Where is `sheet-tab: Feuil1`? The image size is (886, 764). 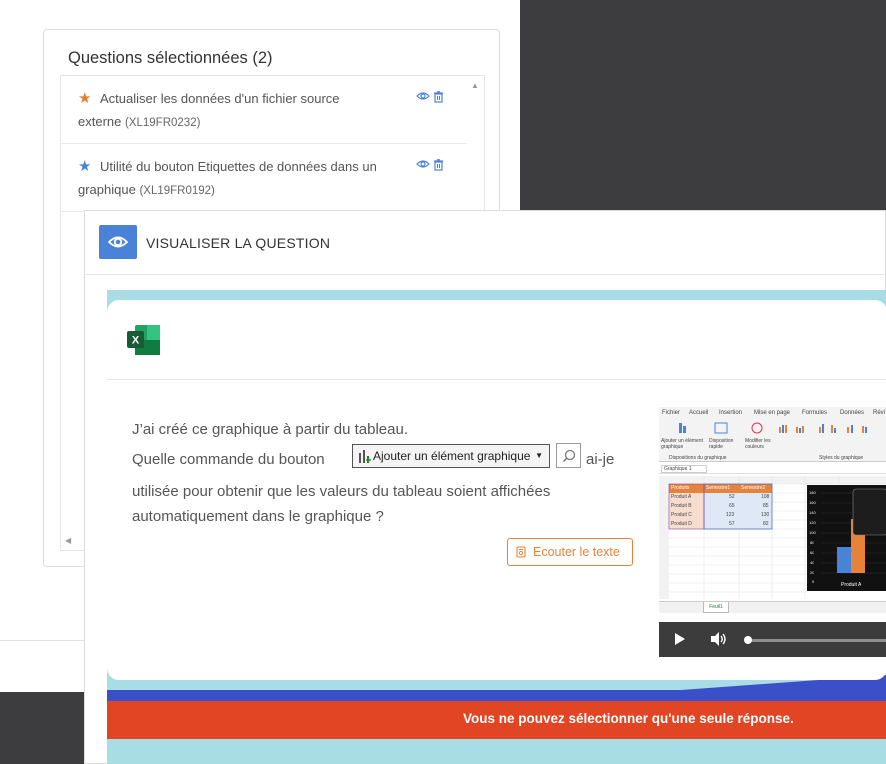 sheet-tab: Feuil1 is located at coordinates (716, 607).